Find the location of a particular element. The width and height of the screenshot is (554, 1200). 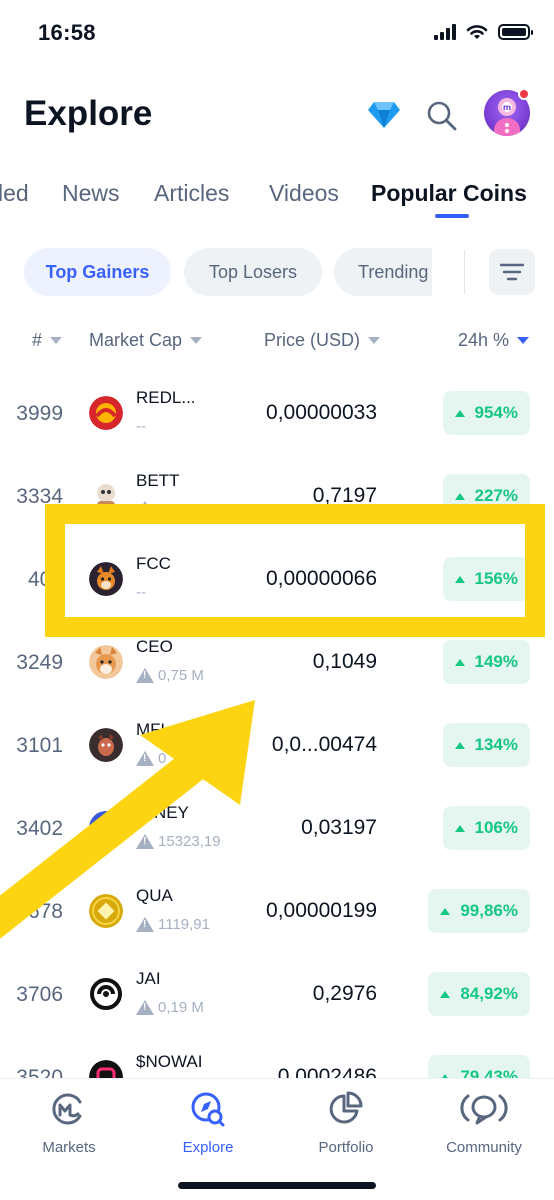

status-time: 16:58 is located at coordinates (67, 32).